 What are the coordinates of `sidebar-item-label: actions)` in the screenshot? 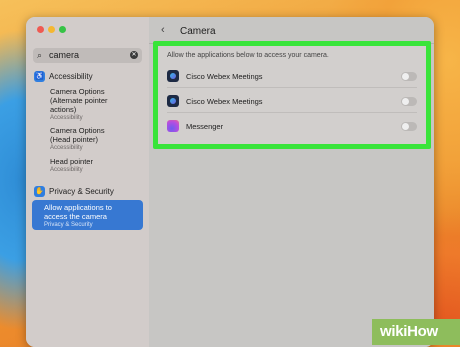 It's located at (63, 109).